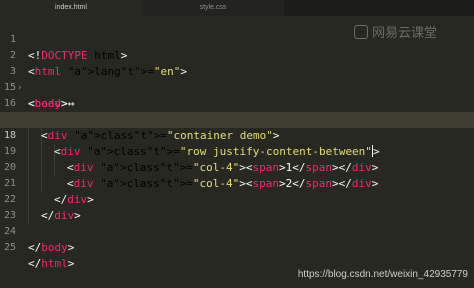 The height and width of the screenshot is (288, 474). I want to click on code-line: 16, so click(237, 94).